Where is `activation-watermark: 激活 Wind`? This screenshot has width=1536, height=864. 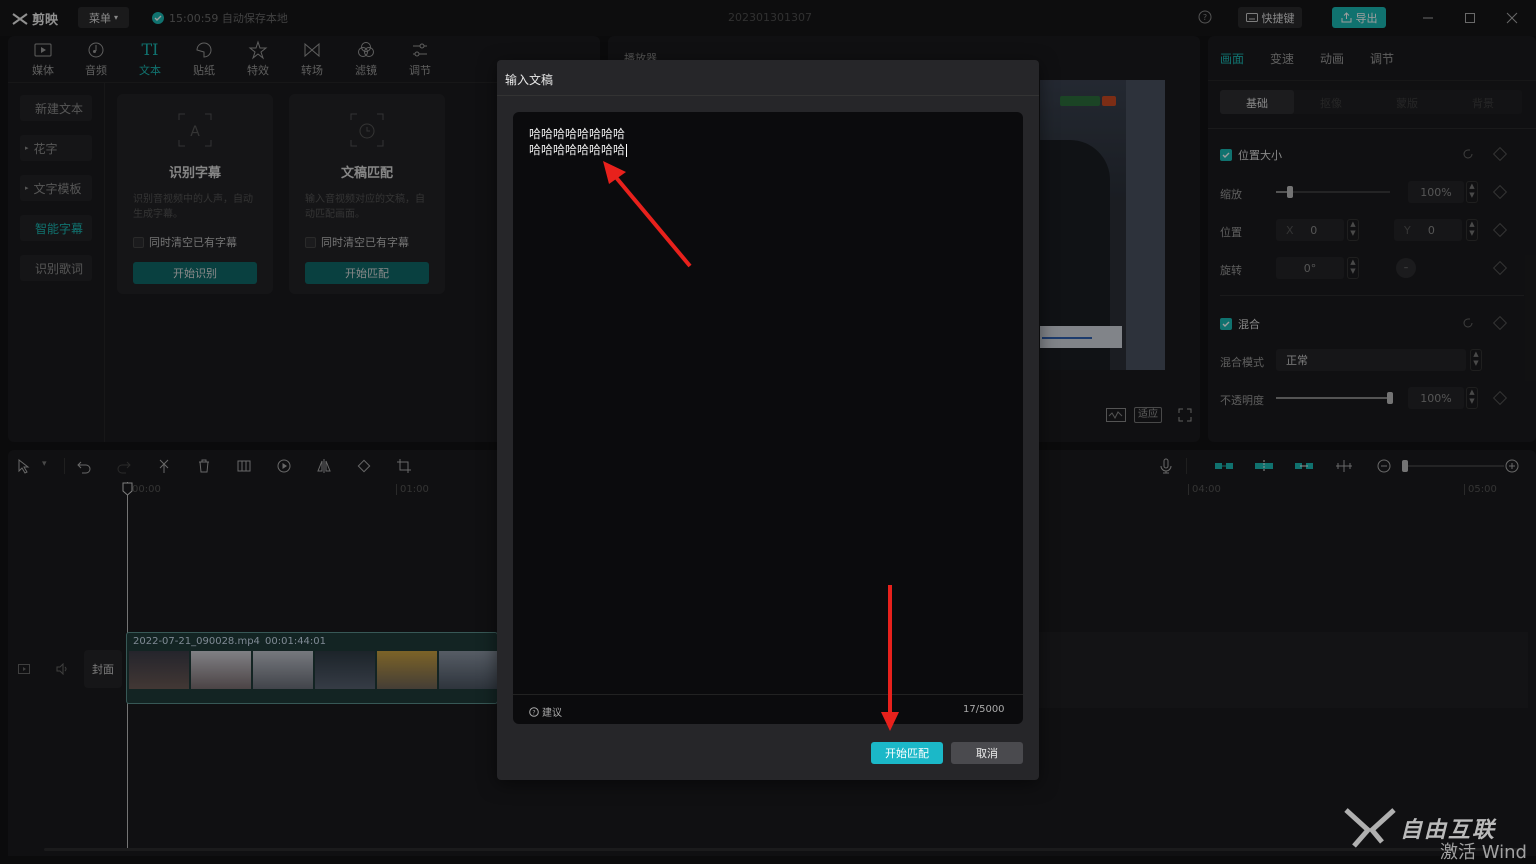 activation-watermark: 激活 Wind is located at coordinates (1483, 852).